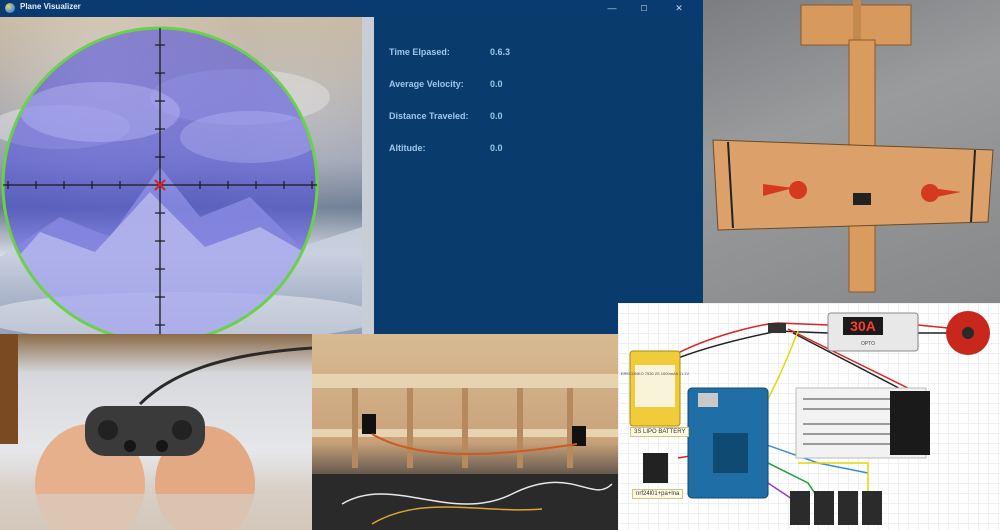  What do you see at coordinates (462, 428) in the screenshot?
I see `wing-ribs` at bounding box center [462, 428].